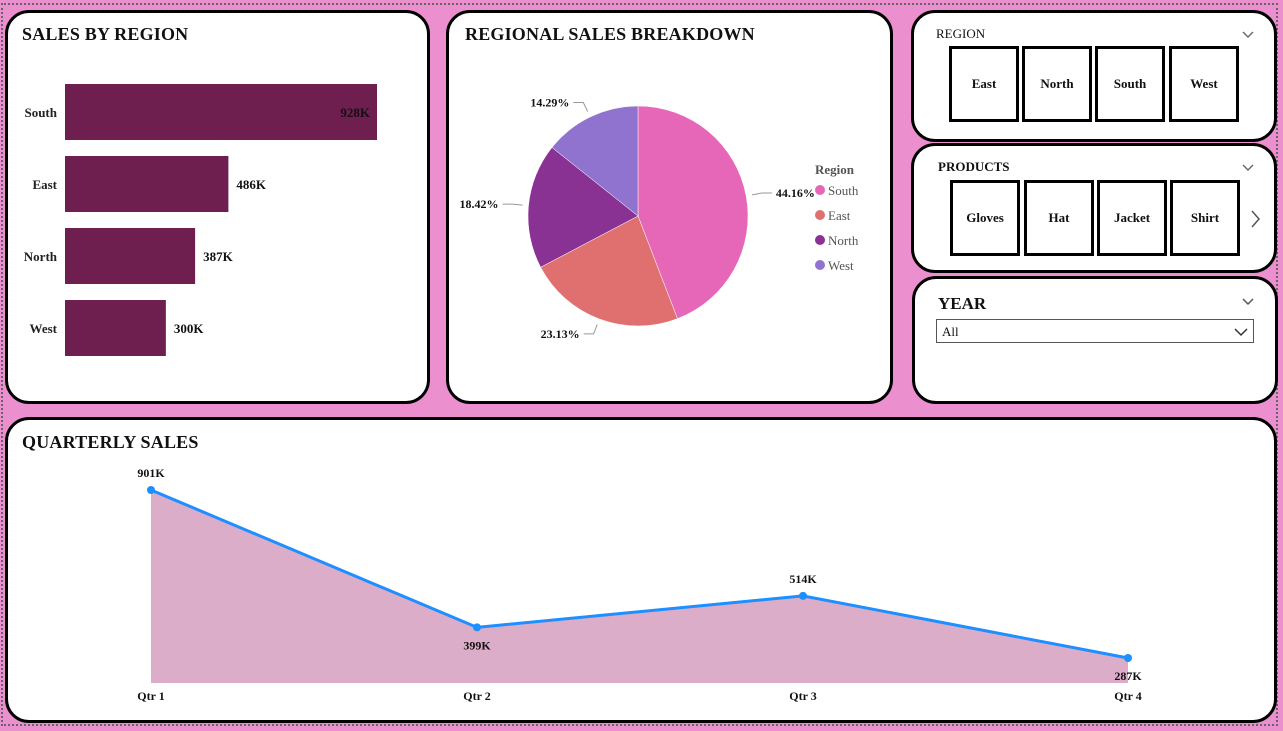 Image resolution: width=1283 pixels, height=731 pixels. Describe the element at coordinates (1132, 218) in the screenshot. I see `product-option-jacket: Jacket` at that location.